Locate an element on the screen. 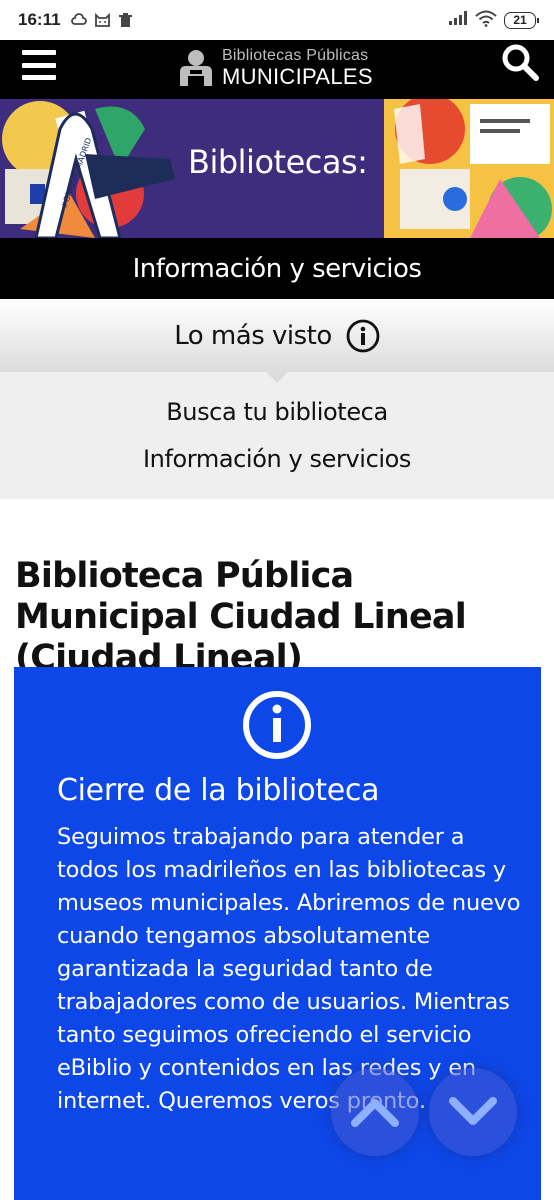  battery-icon: 21 is located at coordinates (521, 20).